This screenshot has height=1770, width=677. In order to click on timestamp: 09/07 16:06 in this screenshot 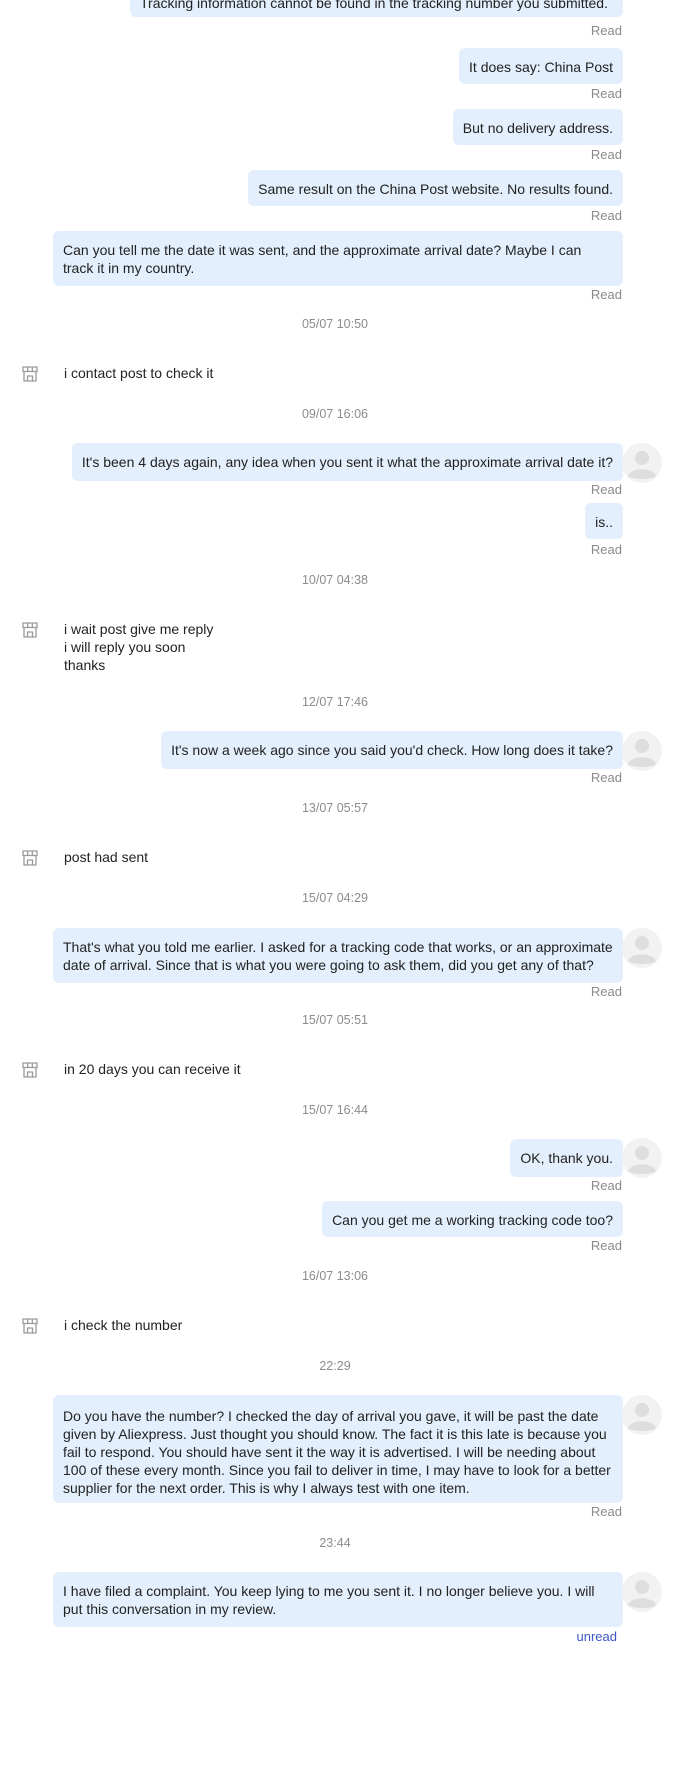, I will do `click(335, 414)`.